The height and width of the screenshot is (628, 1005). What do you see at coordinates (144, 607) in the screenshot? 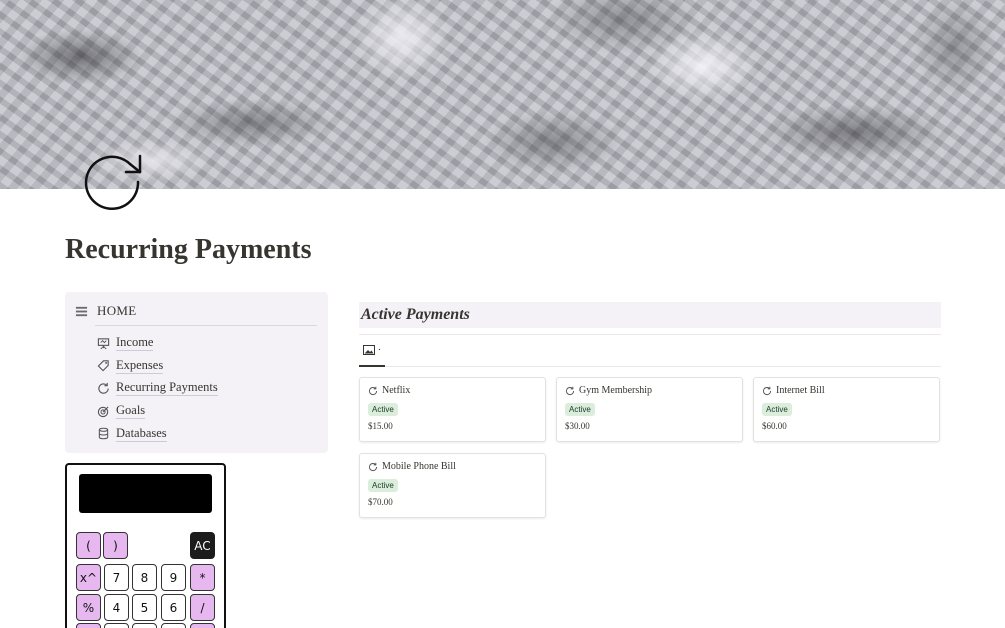
I see `calc-key-5: 5` at bounding box center [144, 607].